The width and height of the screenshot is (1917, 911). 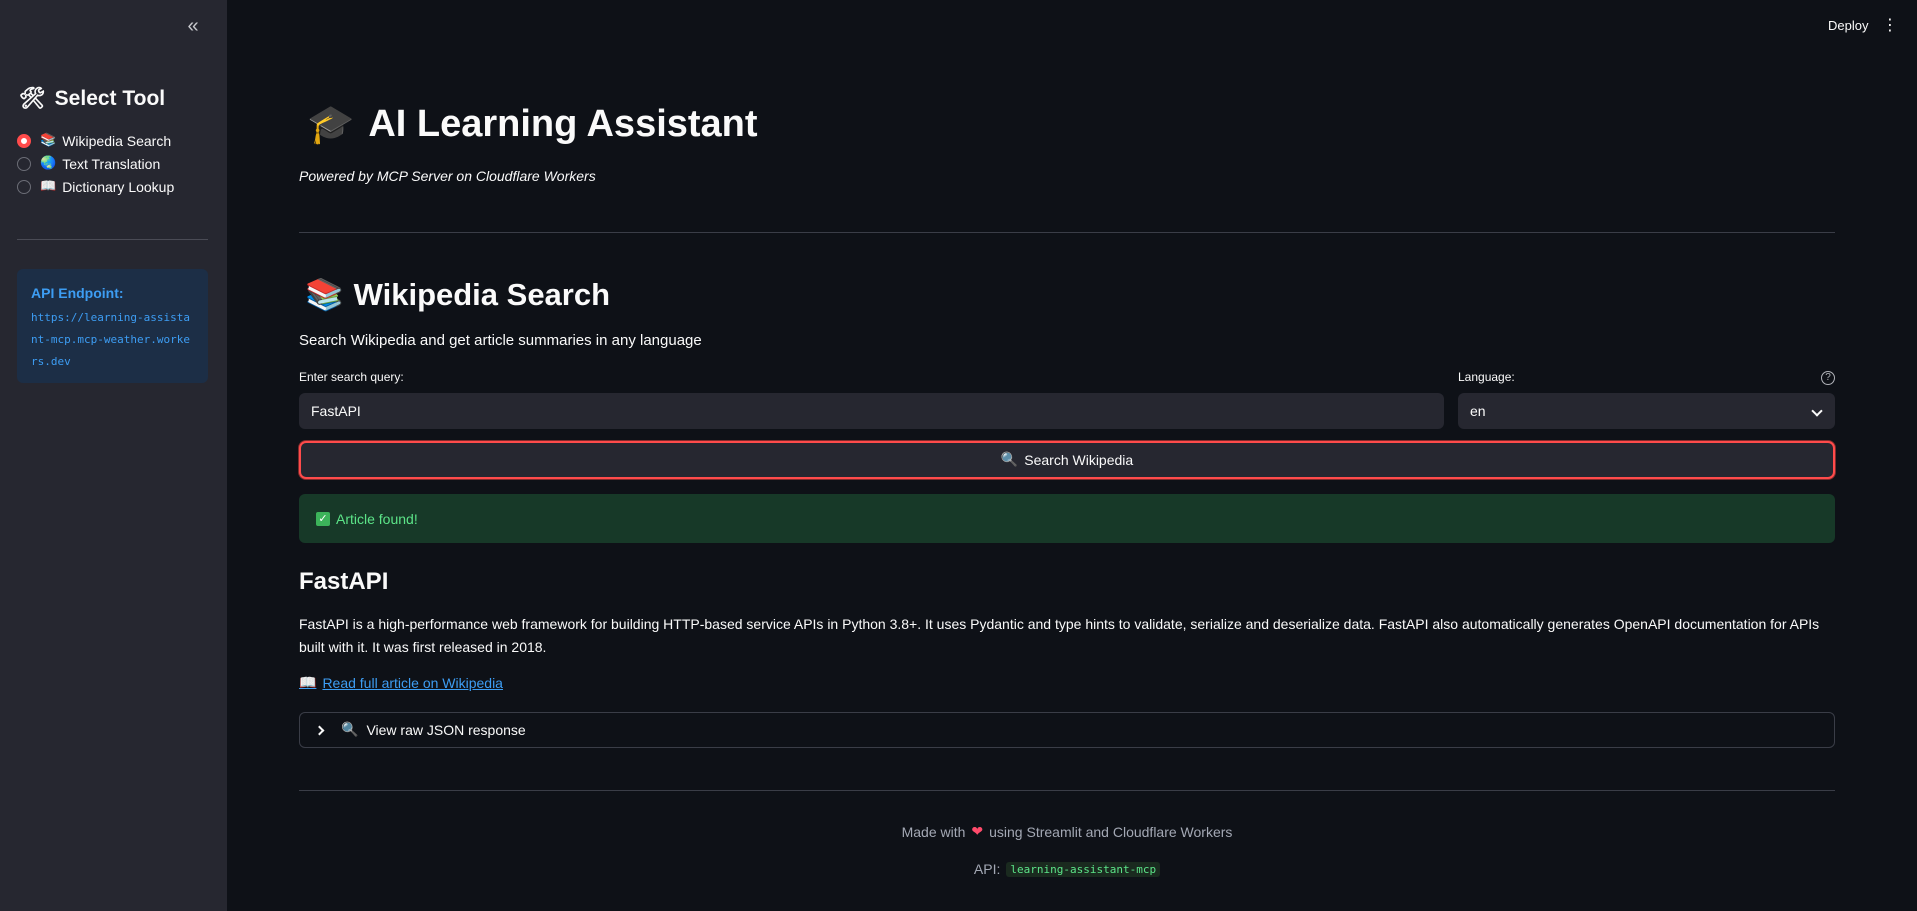 I want to click on expander-label: View raw JSON response, so click(x=446, y=730).